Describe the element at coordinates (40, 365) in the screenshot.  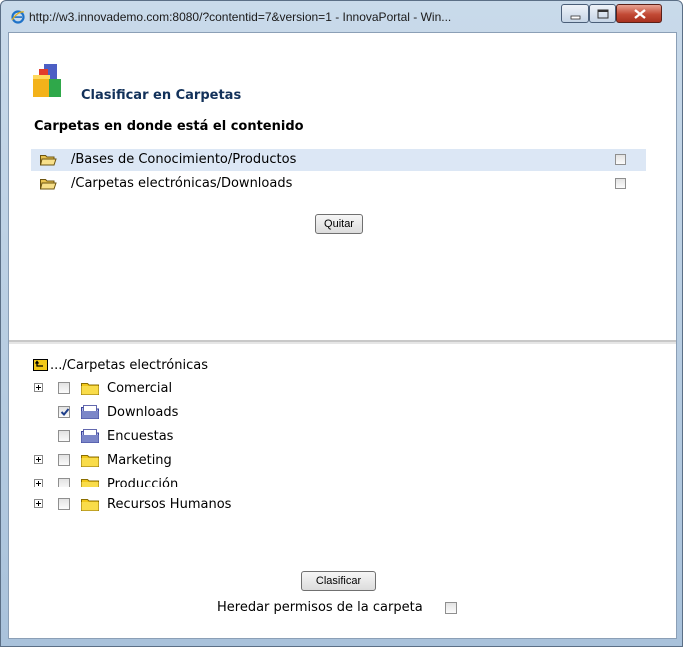
I see `up-folder-icon` at that location.